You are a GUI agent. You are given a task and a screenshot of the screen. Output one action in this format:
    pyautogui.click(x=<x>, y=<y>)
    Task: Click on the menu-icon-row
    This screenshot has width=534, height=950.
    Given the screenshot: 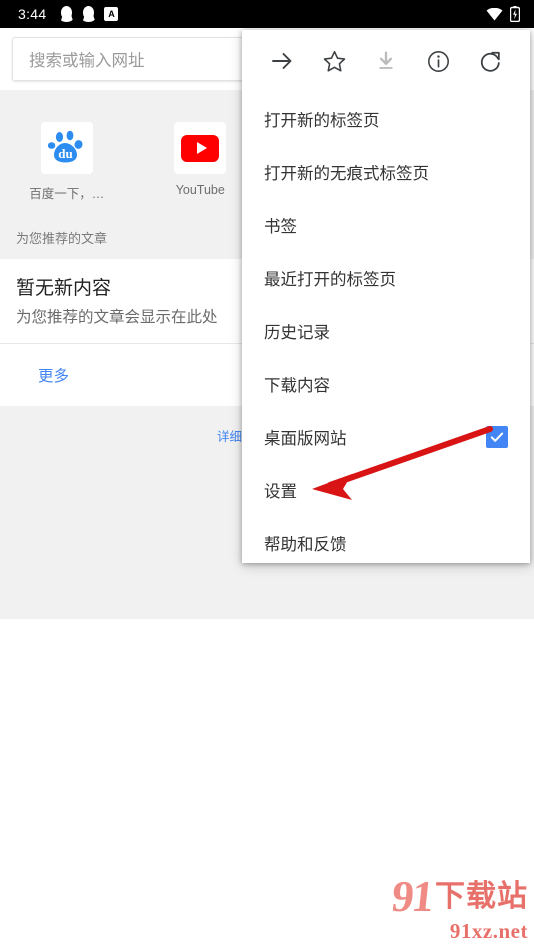 What is the action you would take?
    pyautogui.click(x=386, y=61)
    